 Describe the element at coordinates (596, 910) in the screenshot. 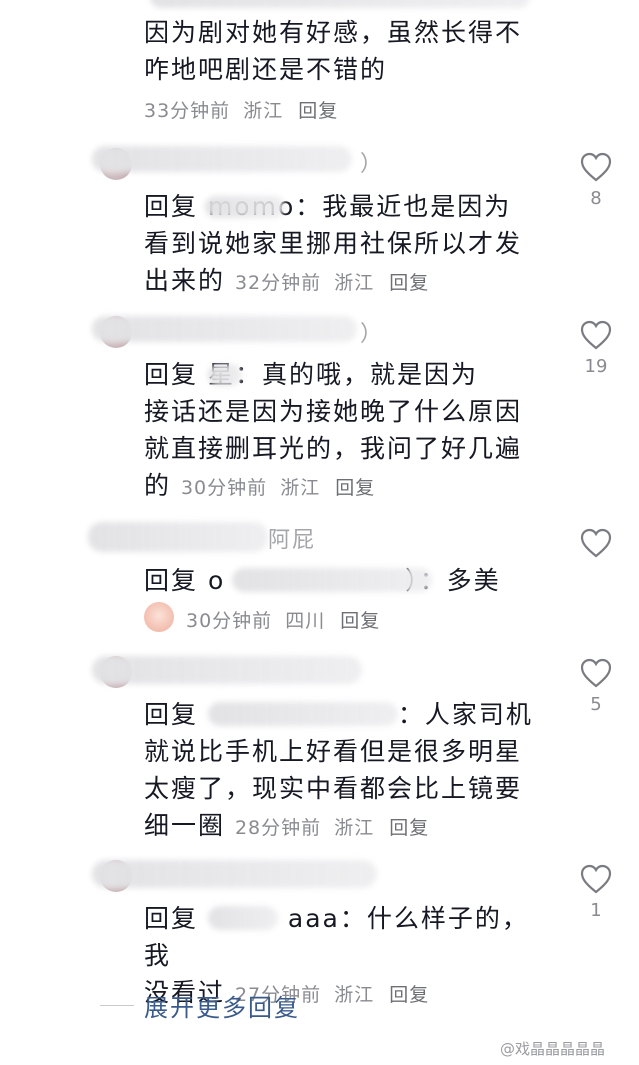

I see `like-count: 1` at that location.